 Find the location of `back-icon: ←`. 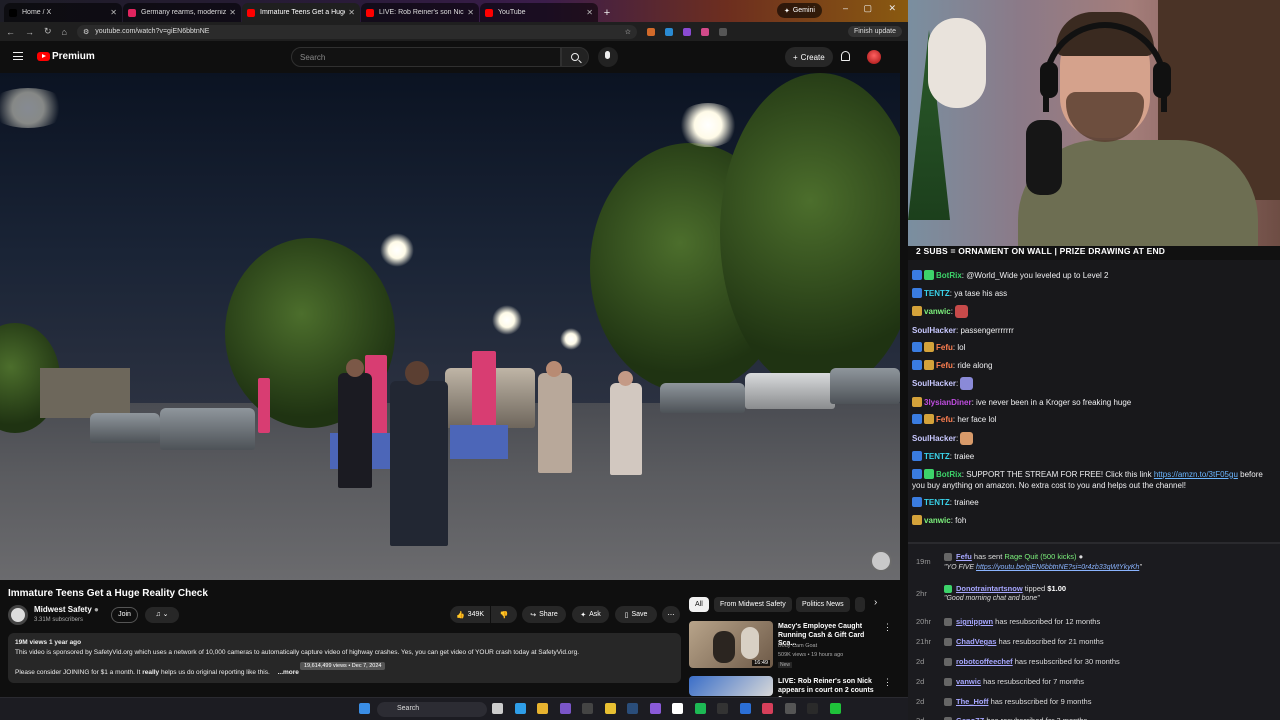

back-icon: ← is located at coordinates (10, 32).